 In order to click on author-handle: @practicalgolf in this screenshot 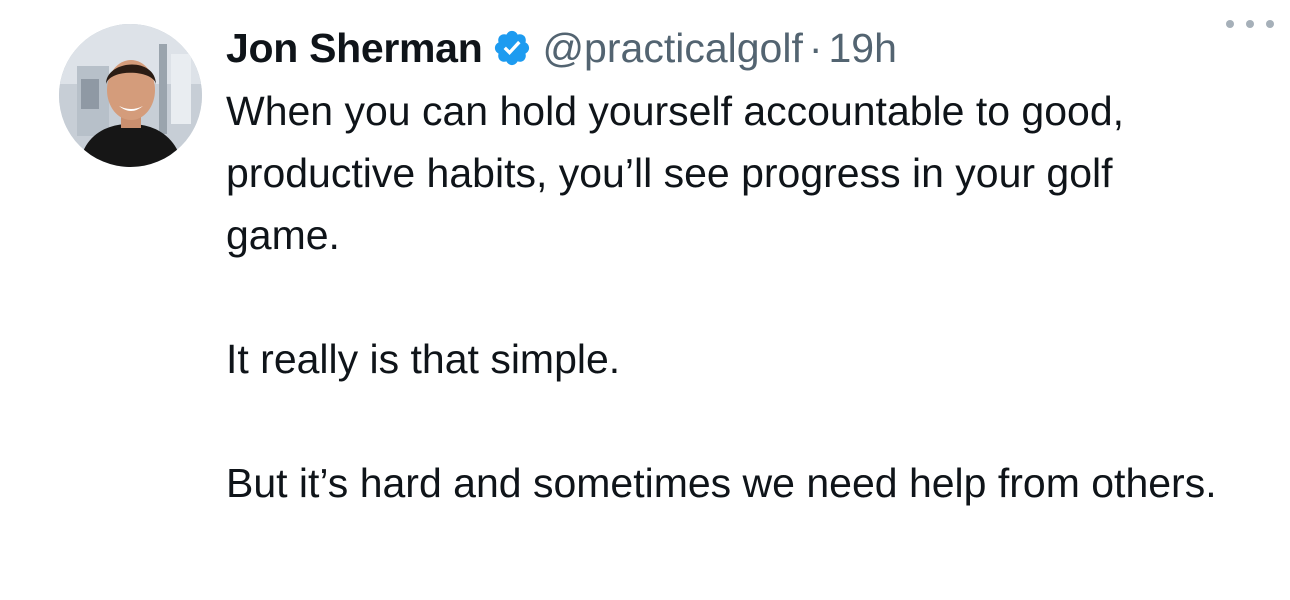, I will do `click(672, 48)`.